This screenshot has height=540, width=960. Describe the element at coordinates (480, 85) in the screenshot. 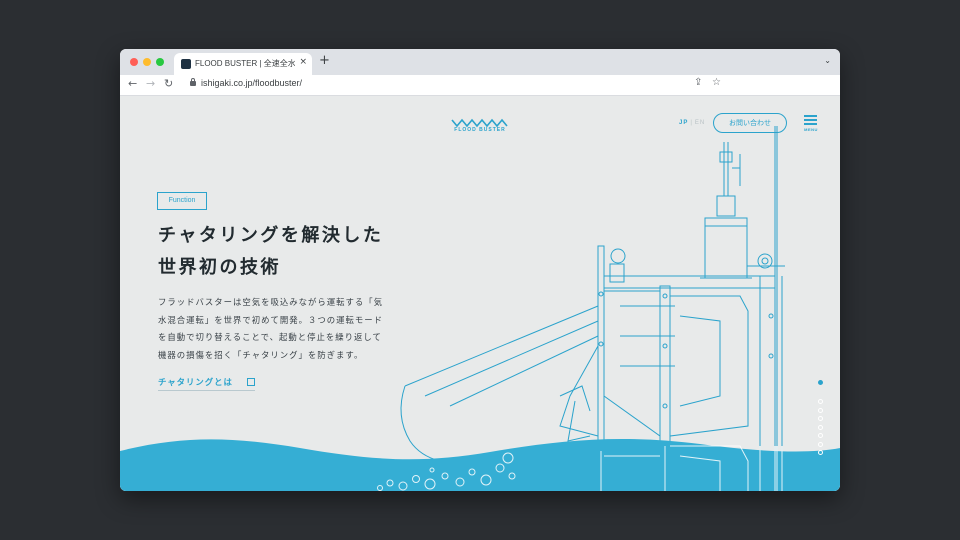

I see `address-toolbar: ← → ↻ ishigaki.co.jp/floodbuster/ ⇪ ☆` at that location.